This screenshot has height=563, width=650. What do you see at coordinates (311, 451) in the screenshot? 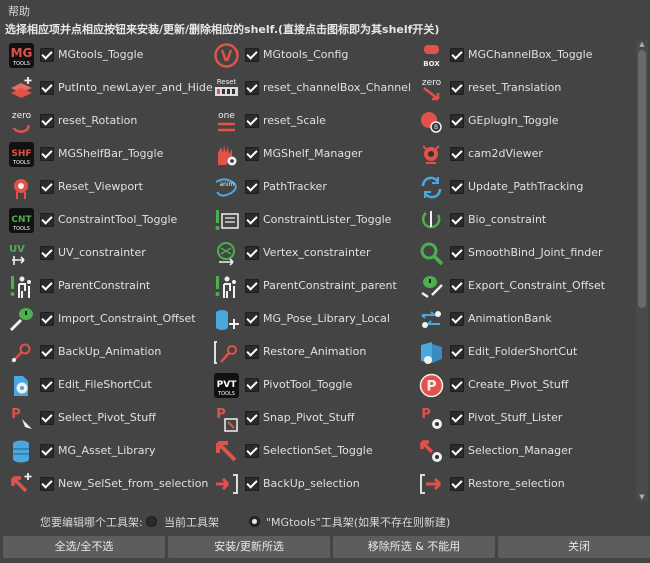
I see `shelf-item: SelectionSet_Toggle` at bounding box center [311, 451].